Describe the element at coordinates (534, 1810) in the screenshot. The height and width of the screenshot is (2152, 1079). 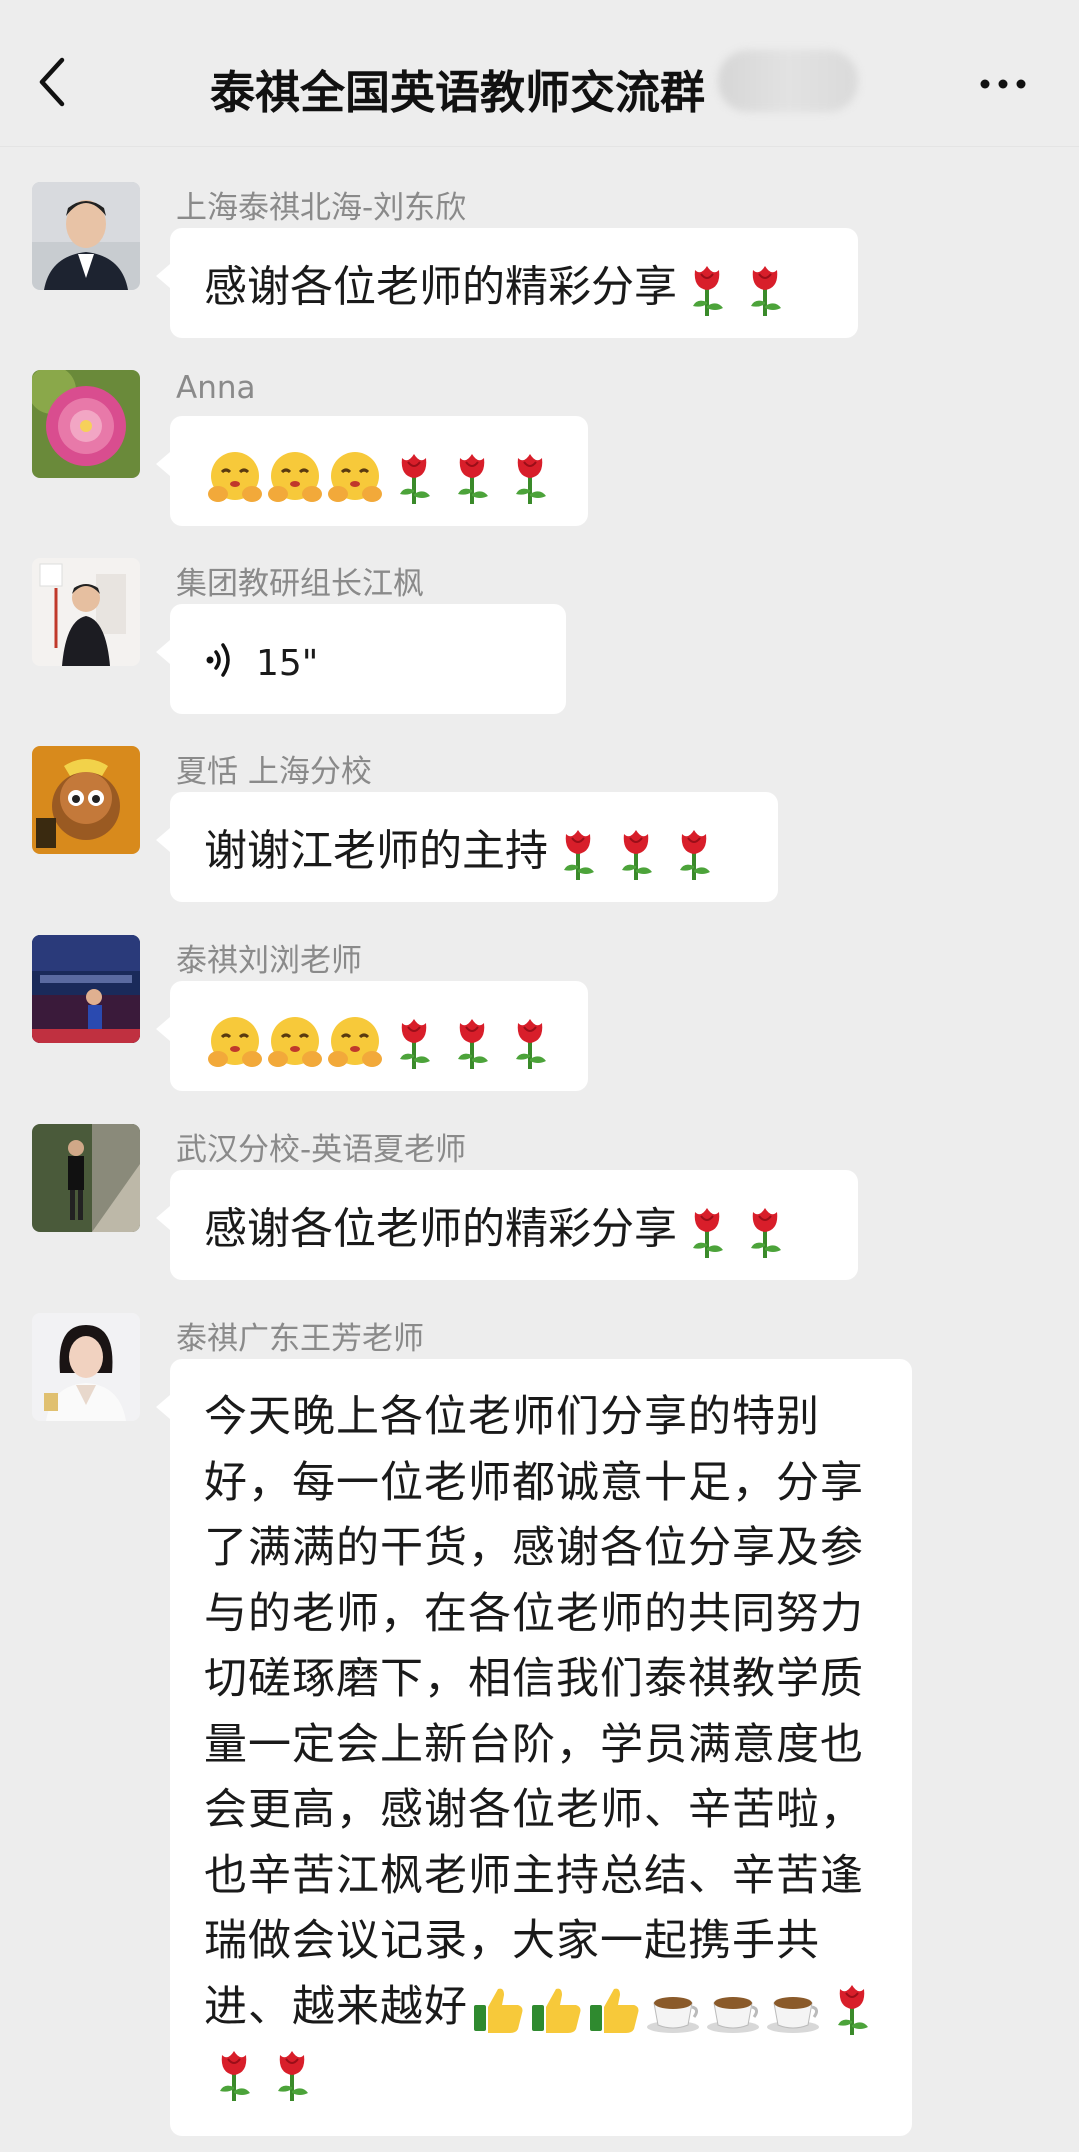
I see `message-line: 会更高，感谢各位老师、辛苦啦，` at that location.